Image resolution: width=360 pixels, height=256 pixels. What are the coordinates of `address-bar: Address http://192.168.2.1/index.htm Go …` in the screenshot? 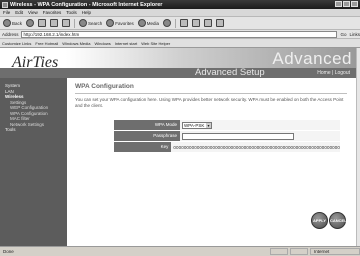 It's located at (180, 34).